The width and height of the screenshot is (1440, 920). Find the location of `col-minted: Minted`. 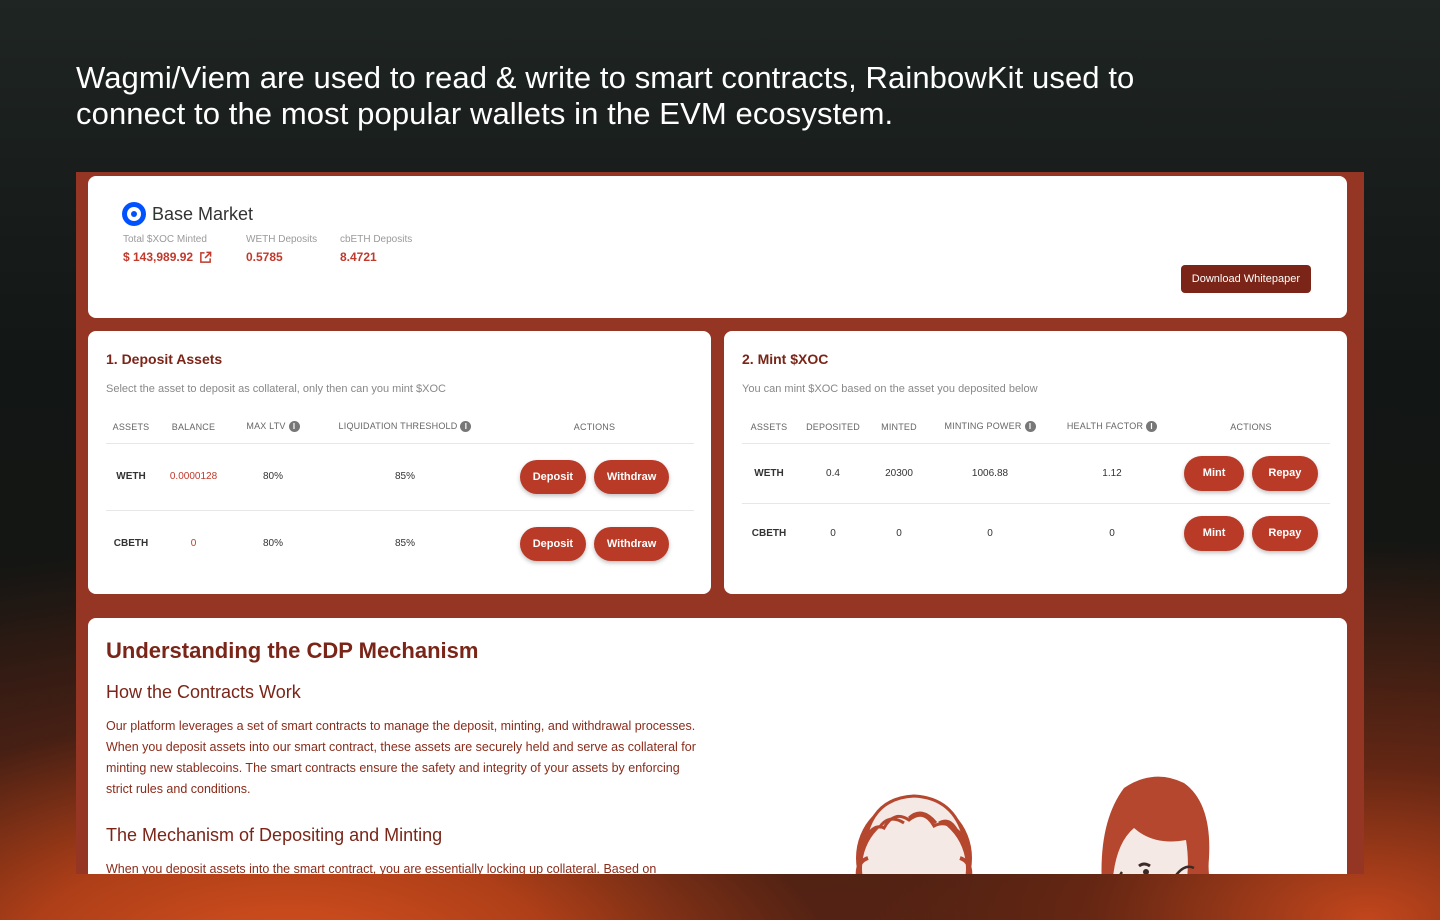

col-minted: Minted is located at coordinates (899, 426).